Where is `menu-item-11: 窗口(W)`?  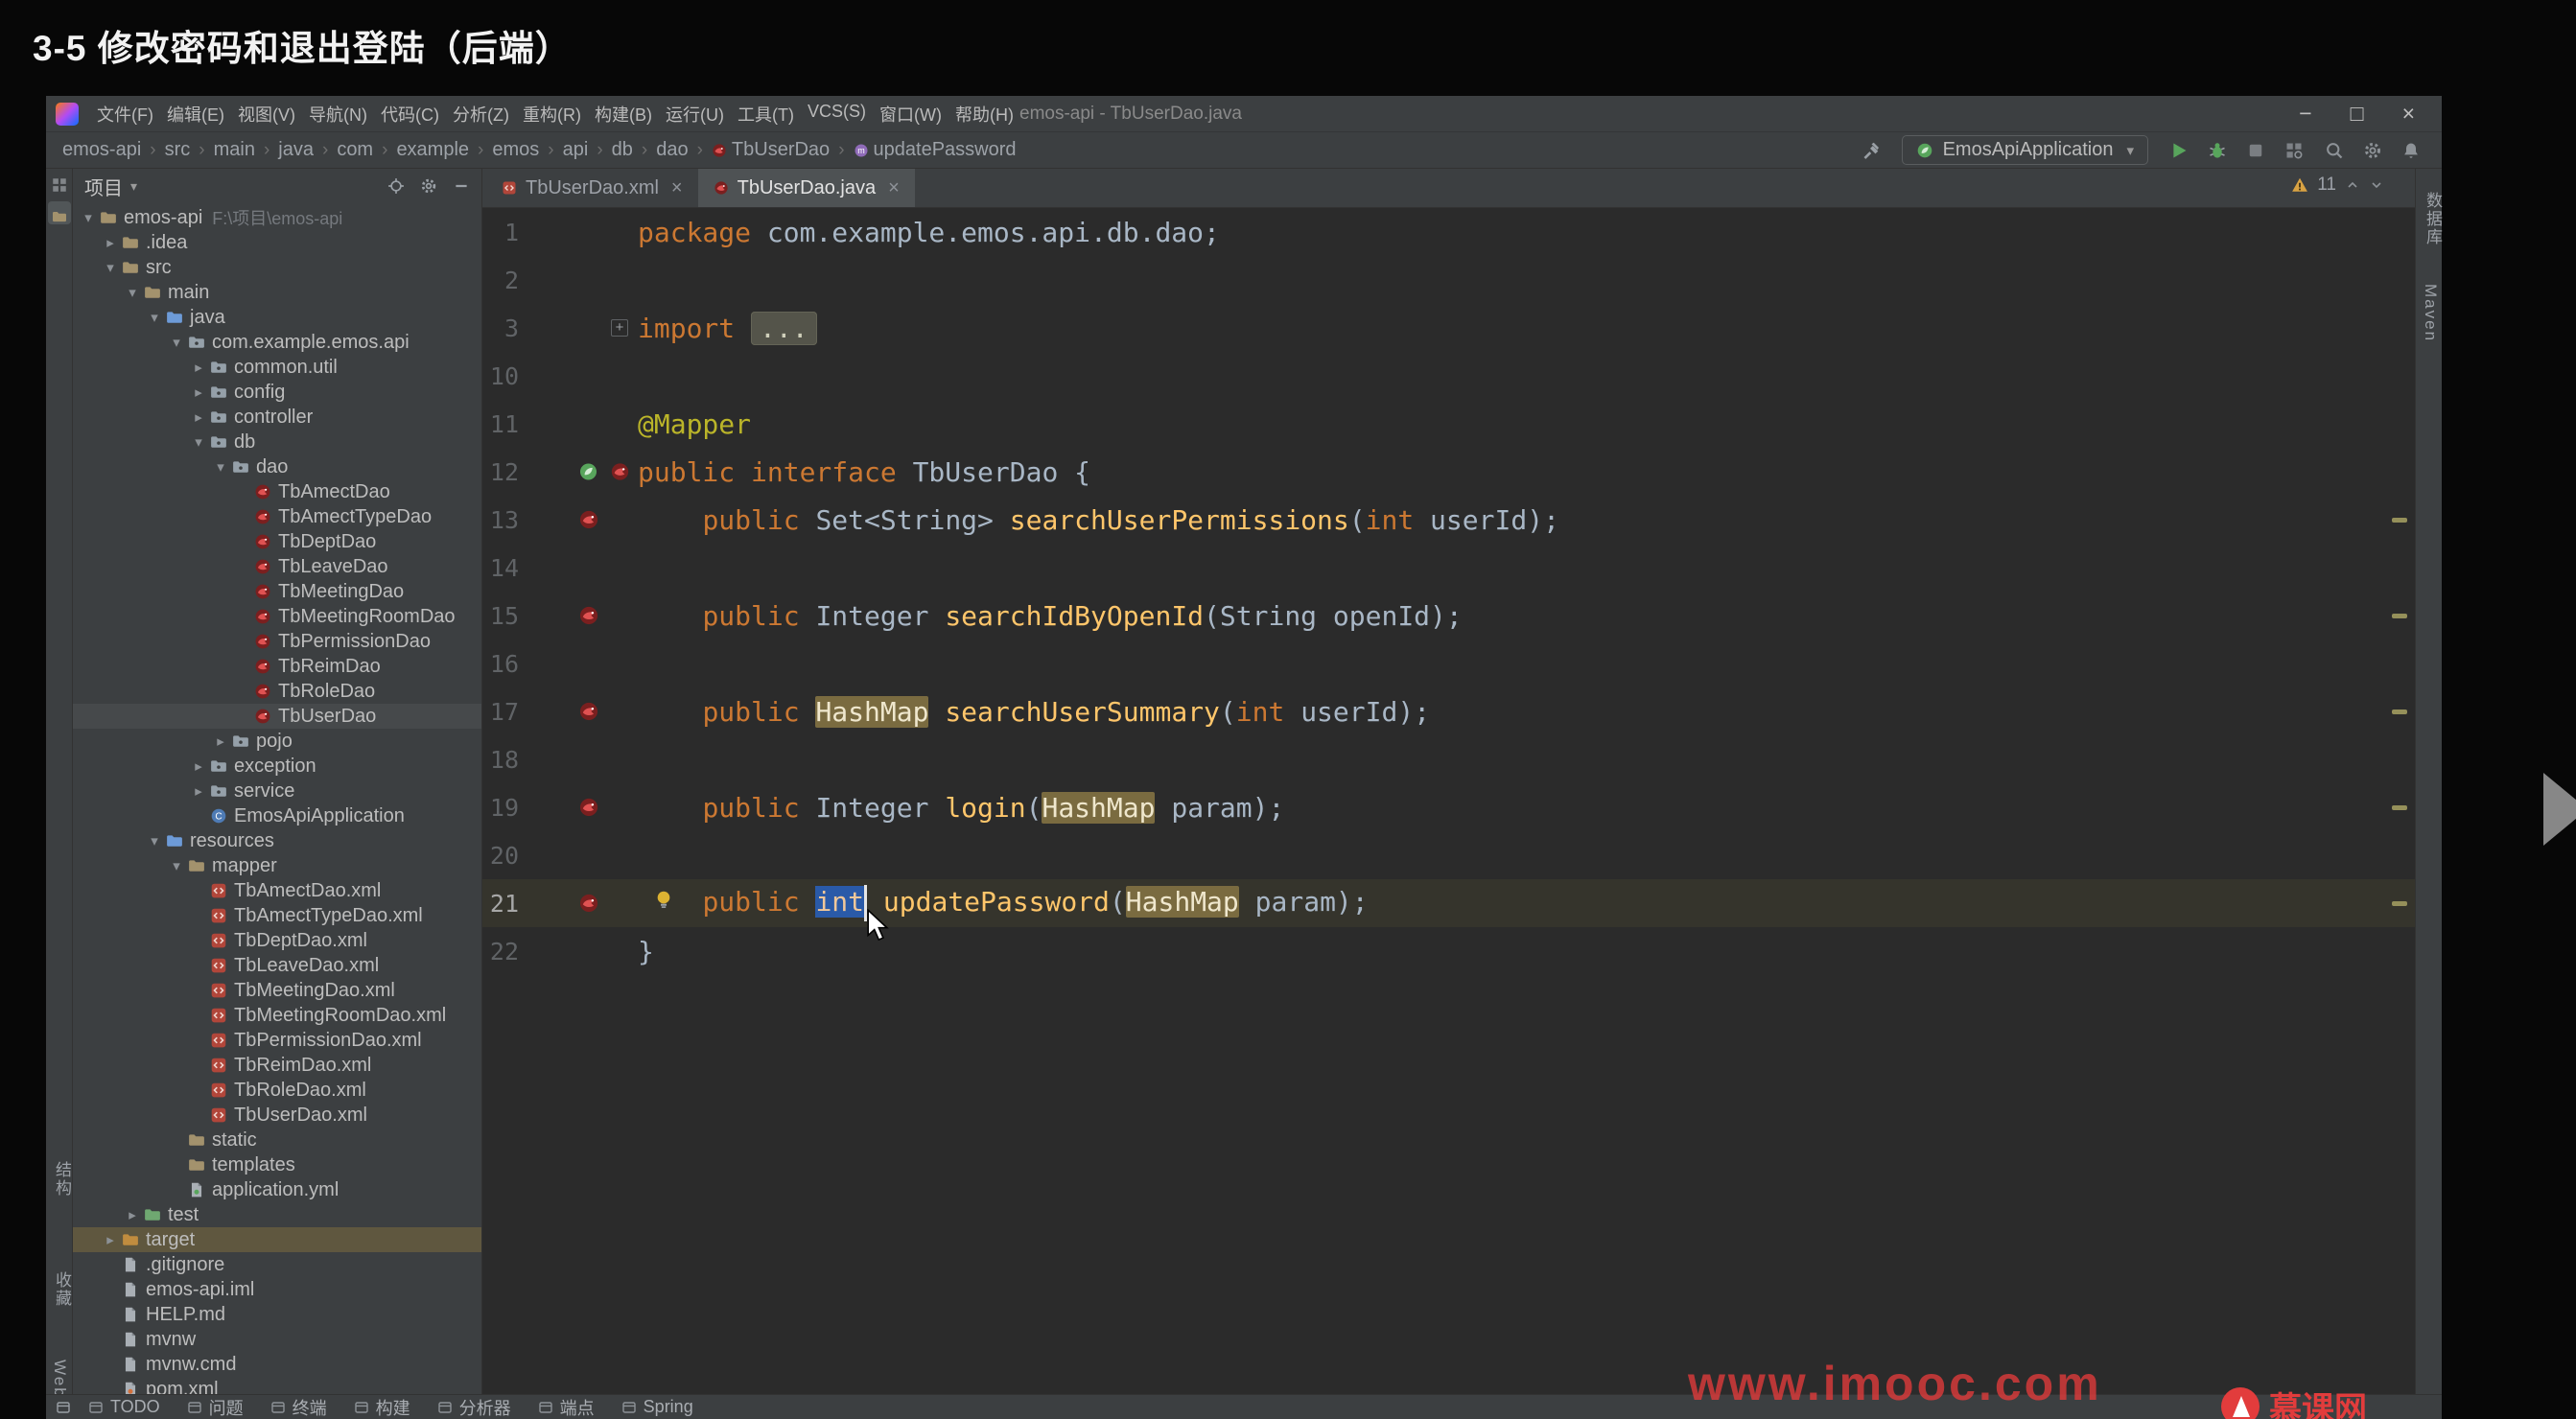 menu-item-11: 窗口(W) is located at coordinates (910, 114).